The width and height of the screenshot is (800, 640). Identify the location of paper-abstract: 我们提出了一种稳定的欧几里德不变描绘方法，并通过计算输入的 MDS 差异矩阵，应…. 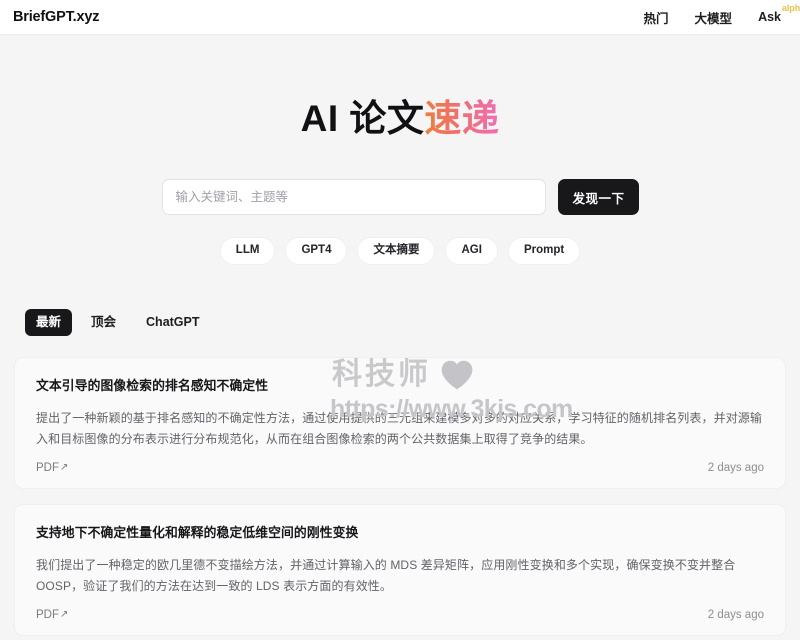
(386, 575).